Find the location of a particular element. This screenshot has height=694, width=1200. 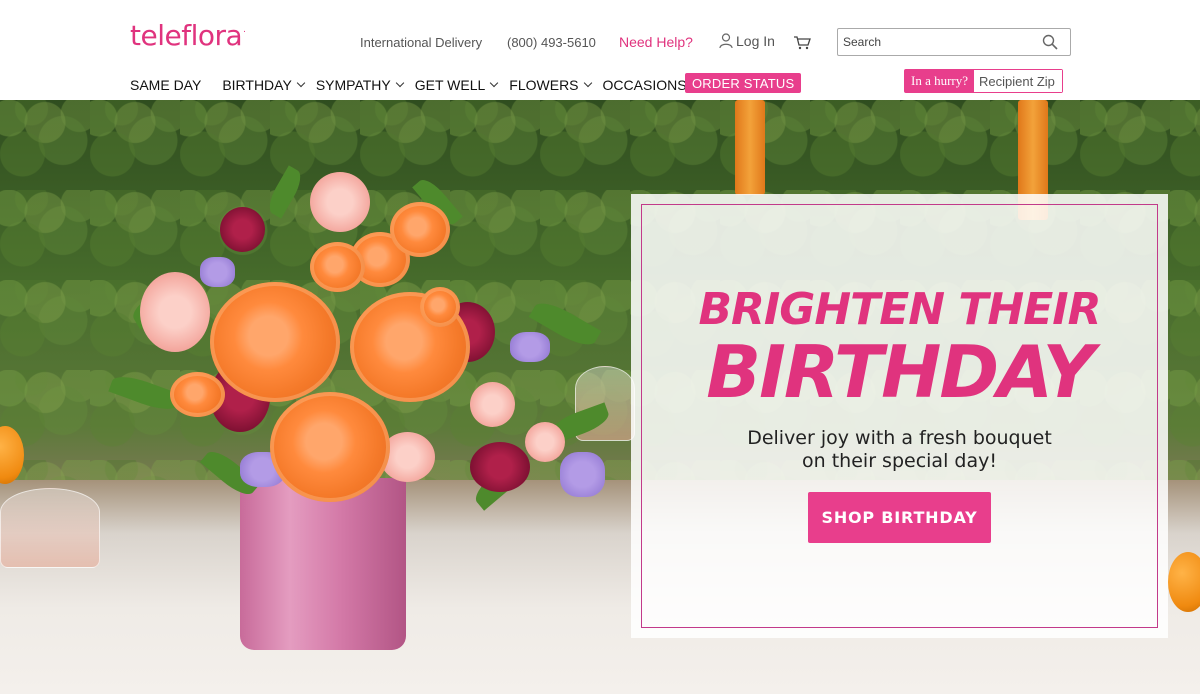

hero-headline-line2: BIRTHDAY is located at coordinates (900, 372).